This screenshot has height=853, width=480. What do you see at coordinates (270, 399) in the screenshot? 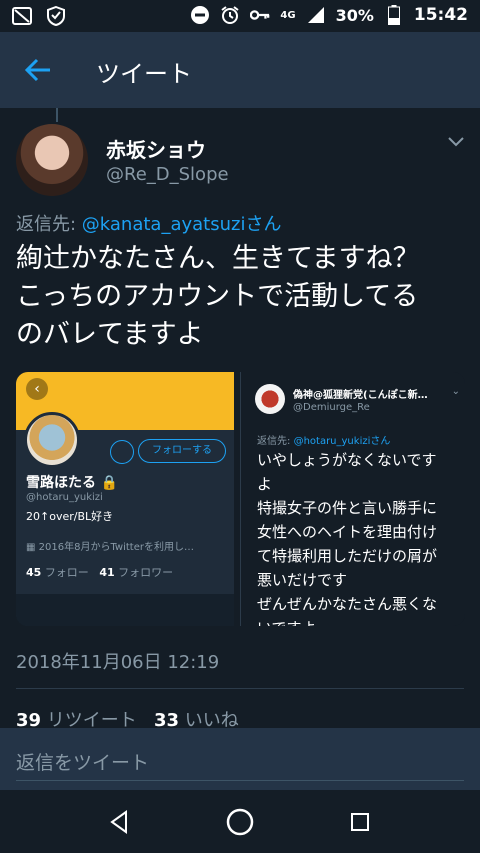
I see `reply-avatar` at bounding box center [270, 399].